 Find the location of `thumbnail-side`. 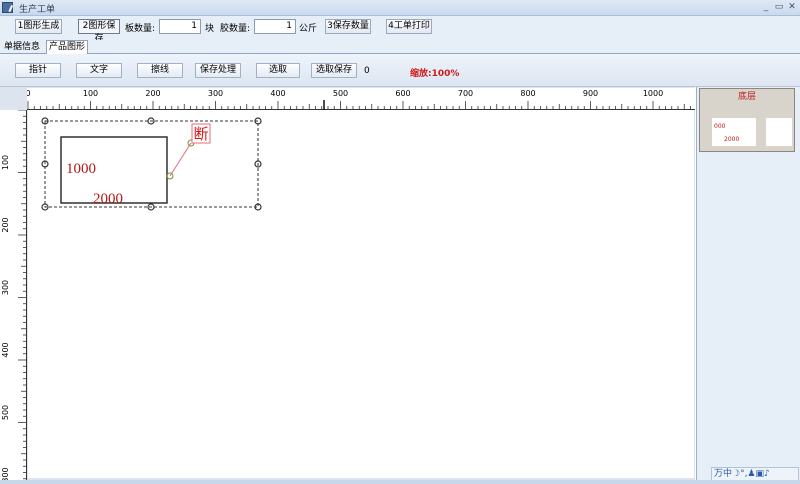

thumbnail-side is located at coordinates (779, 132).